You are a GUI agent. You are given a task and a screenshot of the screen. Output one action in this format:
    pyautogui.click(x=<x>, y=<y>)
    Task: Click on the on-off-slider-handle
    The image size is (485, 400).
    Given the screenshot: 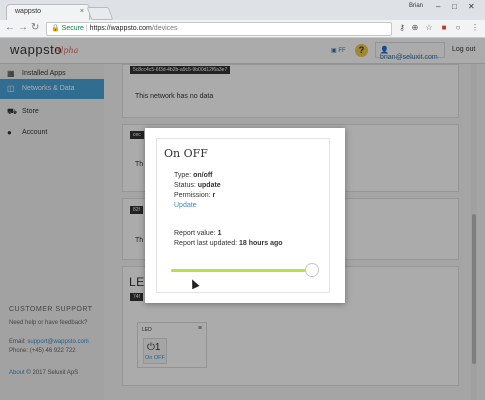 What is the action you would take?
    pyautogui.click(x=312, y=270)
    